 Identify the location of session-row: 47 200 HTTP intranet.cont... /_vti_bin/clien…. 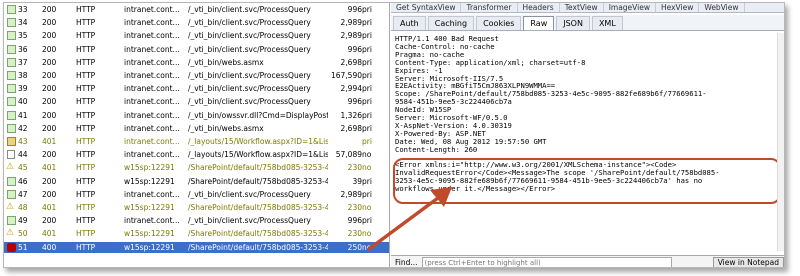
(196, 194).